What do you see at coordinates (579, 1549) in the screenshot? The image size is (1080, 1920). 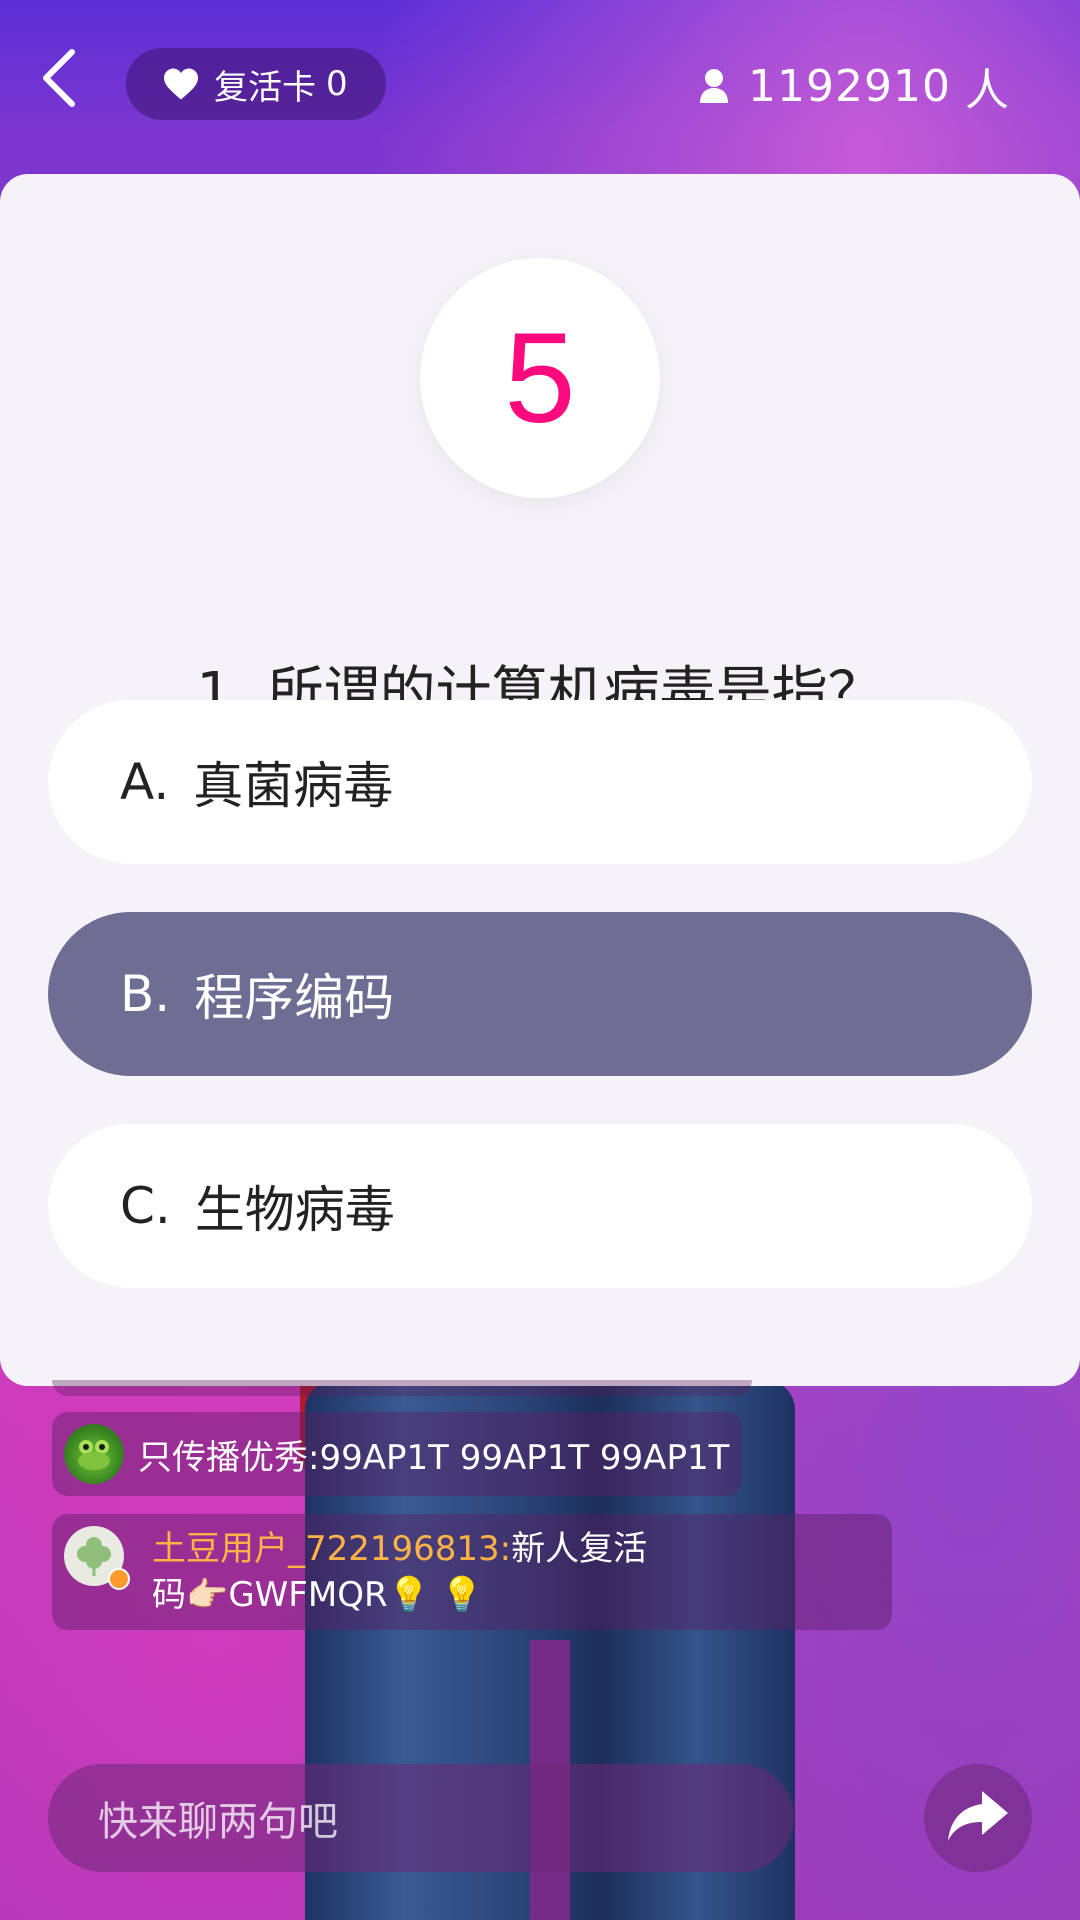 I see `chat-text-line1: 新人复活` at bounding box center [579, 1549].